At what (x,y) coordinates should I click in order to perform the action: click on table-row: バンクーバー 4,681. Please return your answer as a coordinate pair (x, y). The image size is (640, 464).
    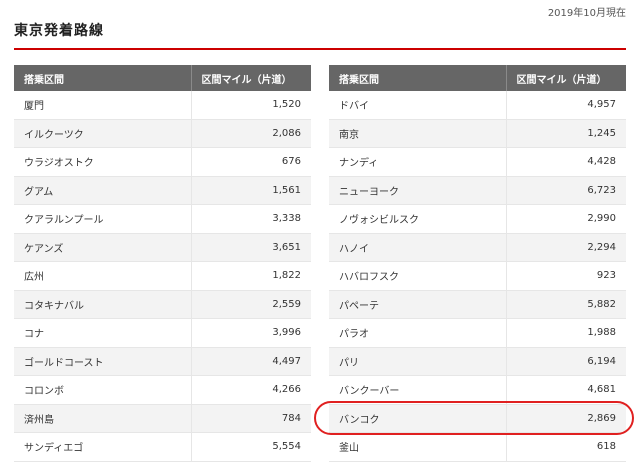
    Looking at the image, I should click on (477, 390).